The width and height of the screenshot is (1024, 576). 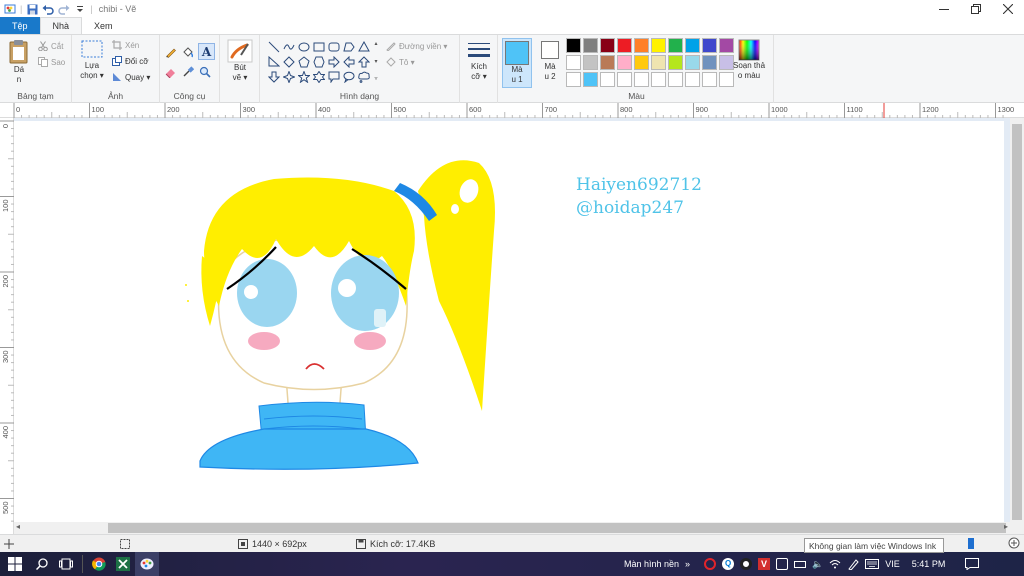 What do you see at coordinates (137, 61) in the screenshot?
I see `resize-label: Đổi cỡ` at bounding box center [137, 61].